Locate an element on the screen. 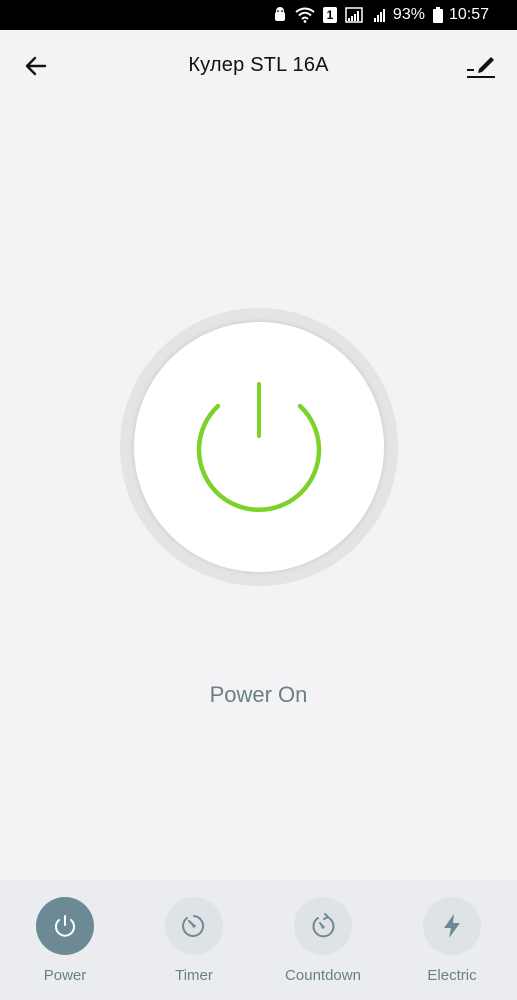  android-icon is located at coordinates (280, 15).